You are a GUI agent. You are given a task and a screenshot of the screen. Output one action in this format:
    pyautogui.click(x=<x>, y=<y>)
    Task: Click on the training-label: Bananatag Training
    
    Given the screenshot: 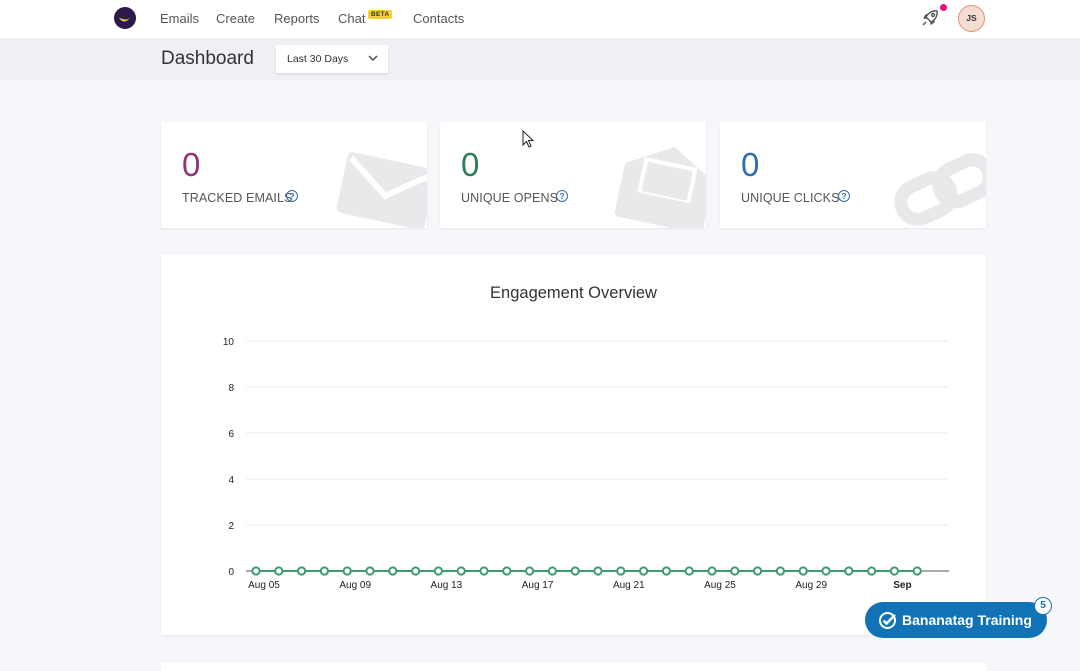 What is the action you would take?
    pyautogui.click(x=967, y=620)
    